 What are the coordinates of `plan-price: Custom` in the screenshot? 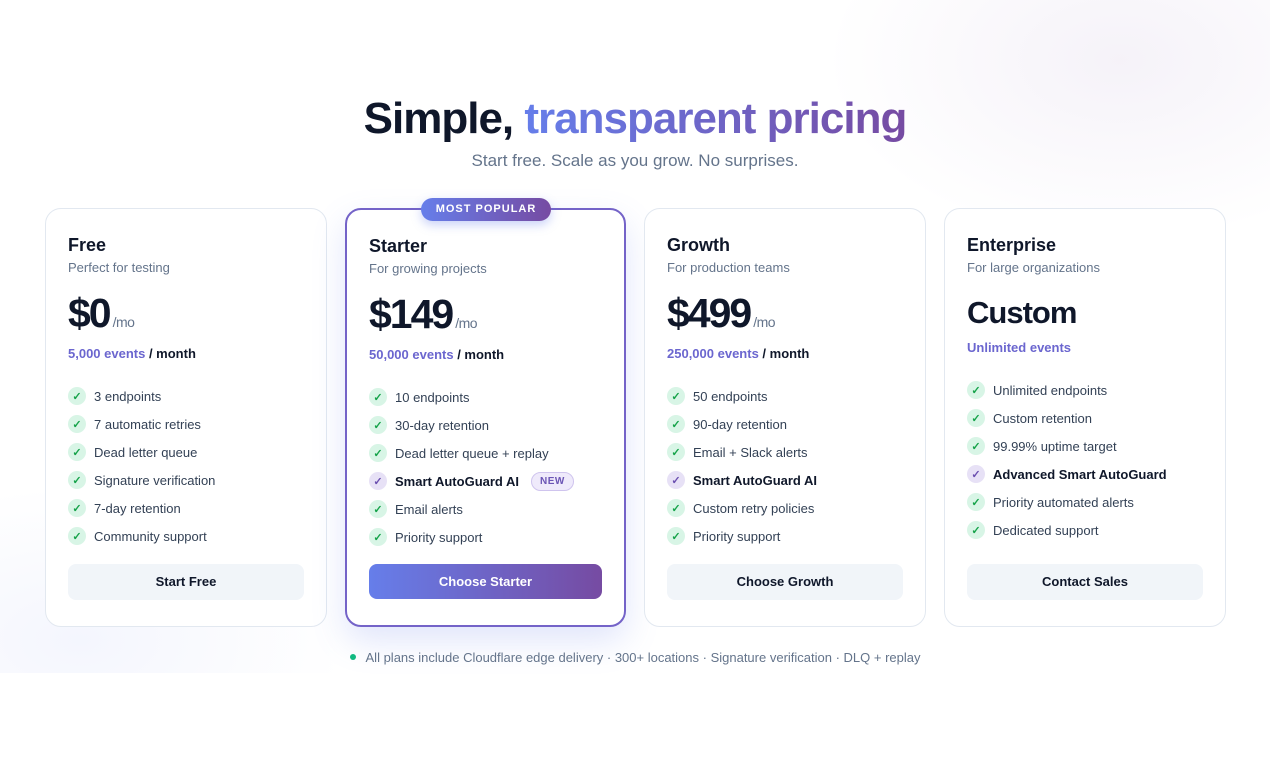 It's located at (1022, 312).